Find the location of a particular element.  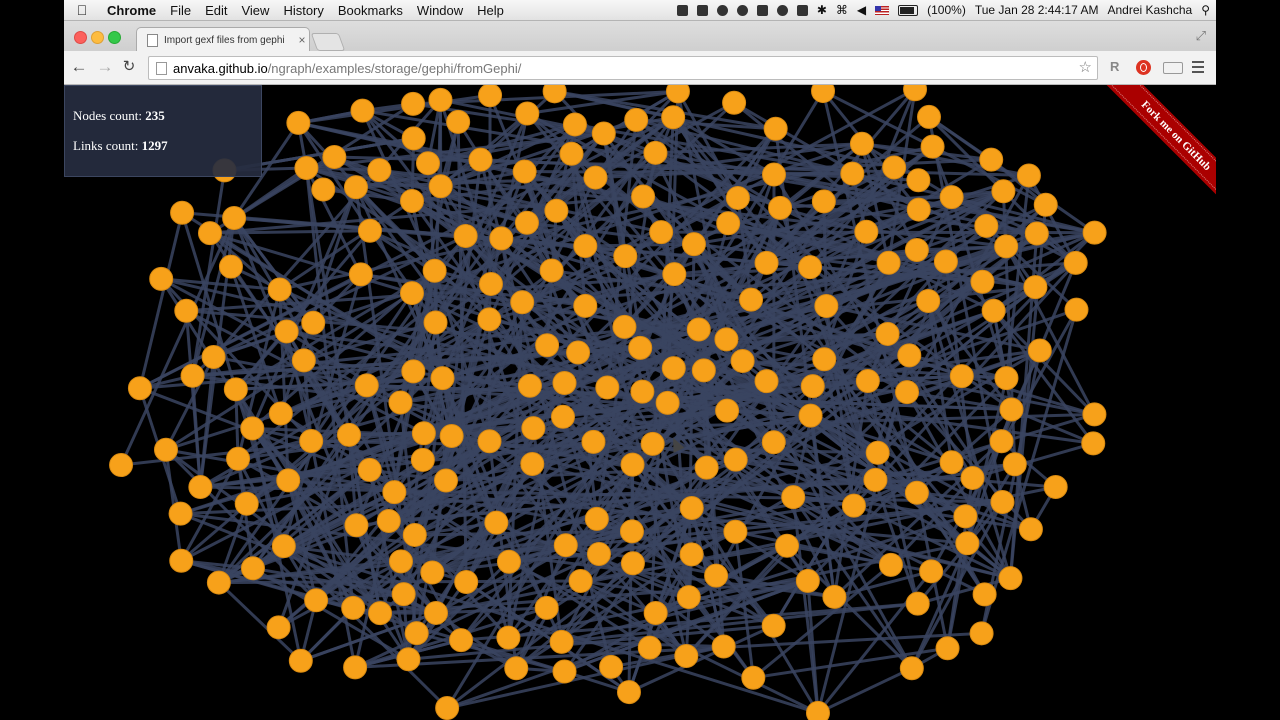

tab-close-icon: × is located at coordinates (302, 40).